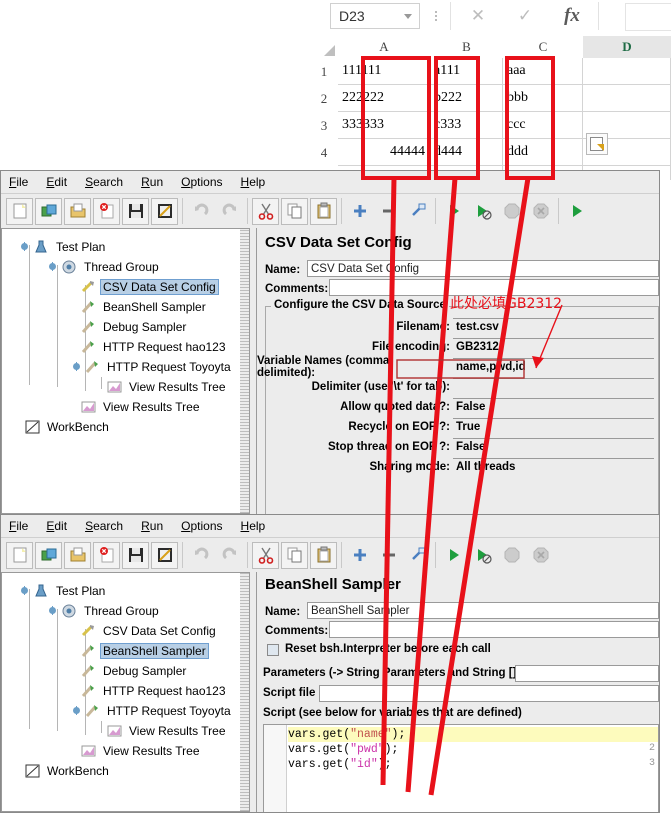 Image resolution: width=671 pixels, height=813 pixels. I want to click on confirm-icon: ✓, so click(525, 16).